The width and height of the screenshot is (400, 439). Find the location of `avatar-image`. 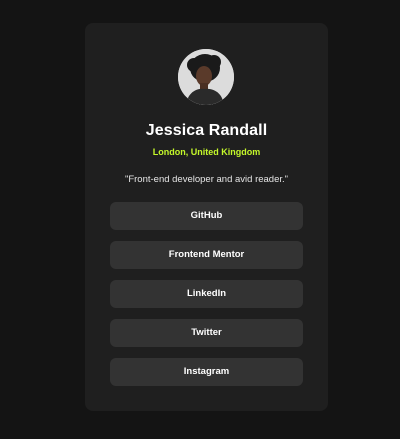

avatar-image is located at coordinates (206, 77).